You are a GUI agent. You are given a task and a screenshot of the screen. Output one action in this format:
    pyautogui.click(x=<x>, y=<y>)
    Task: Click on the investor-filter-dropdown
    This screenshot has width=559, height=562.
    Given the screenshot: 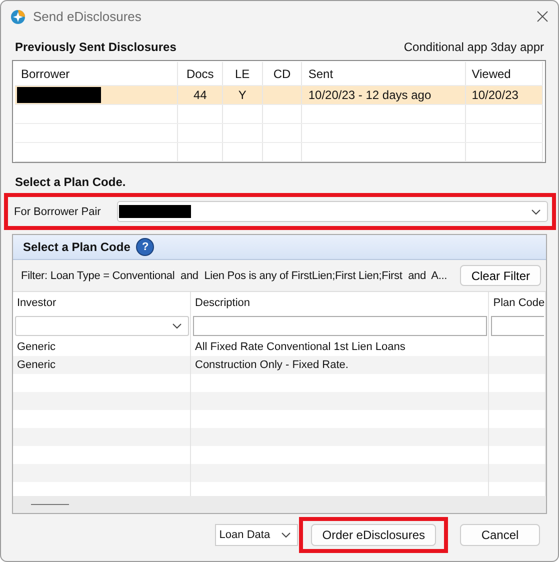 What is the action you would take?
    pyautogui.click(x=102, y=326)
    